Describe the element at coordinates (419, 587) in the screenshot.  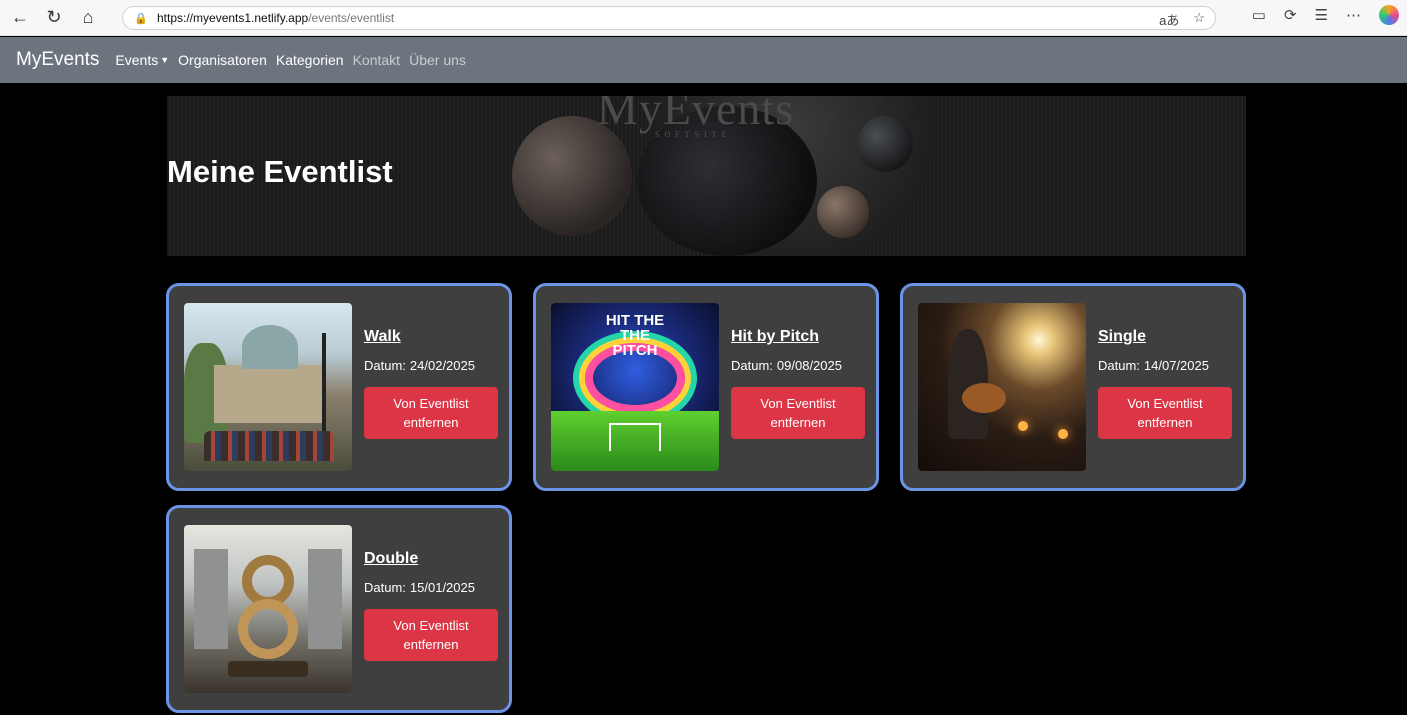
I see `event-date: Datum: 15/01/2025` at that location.